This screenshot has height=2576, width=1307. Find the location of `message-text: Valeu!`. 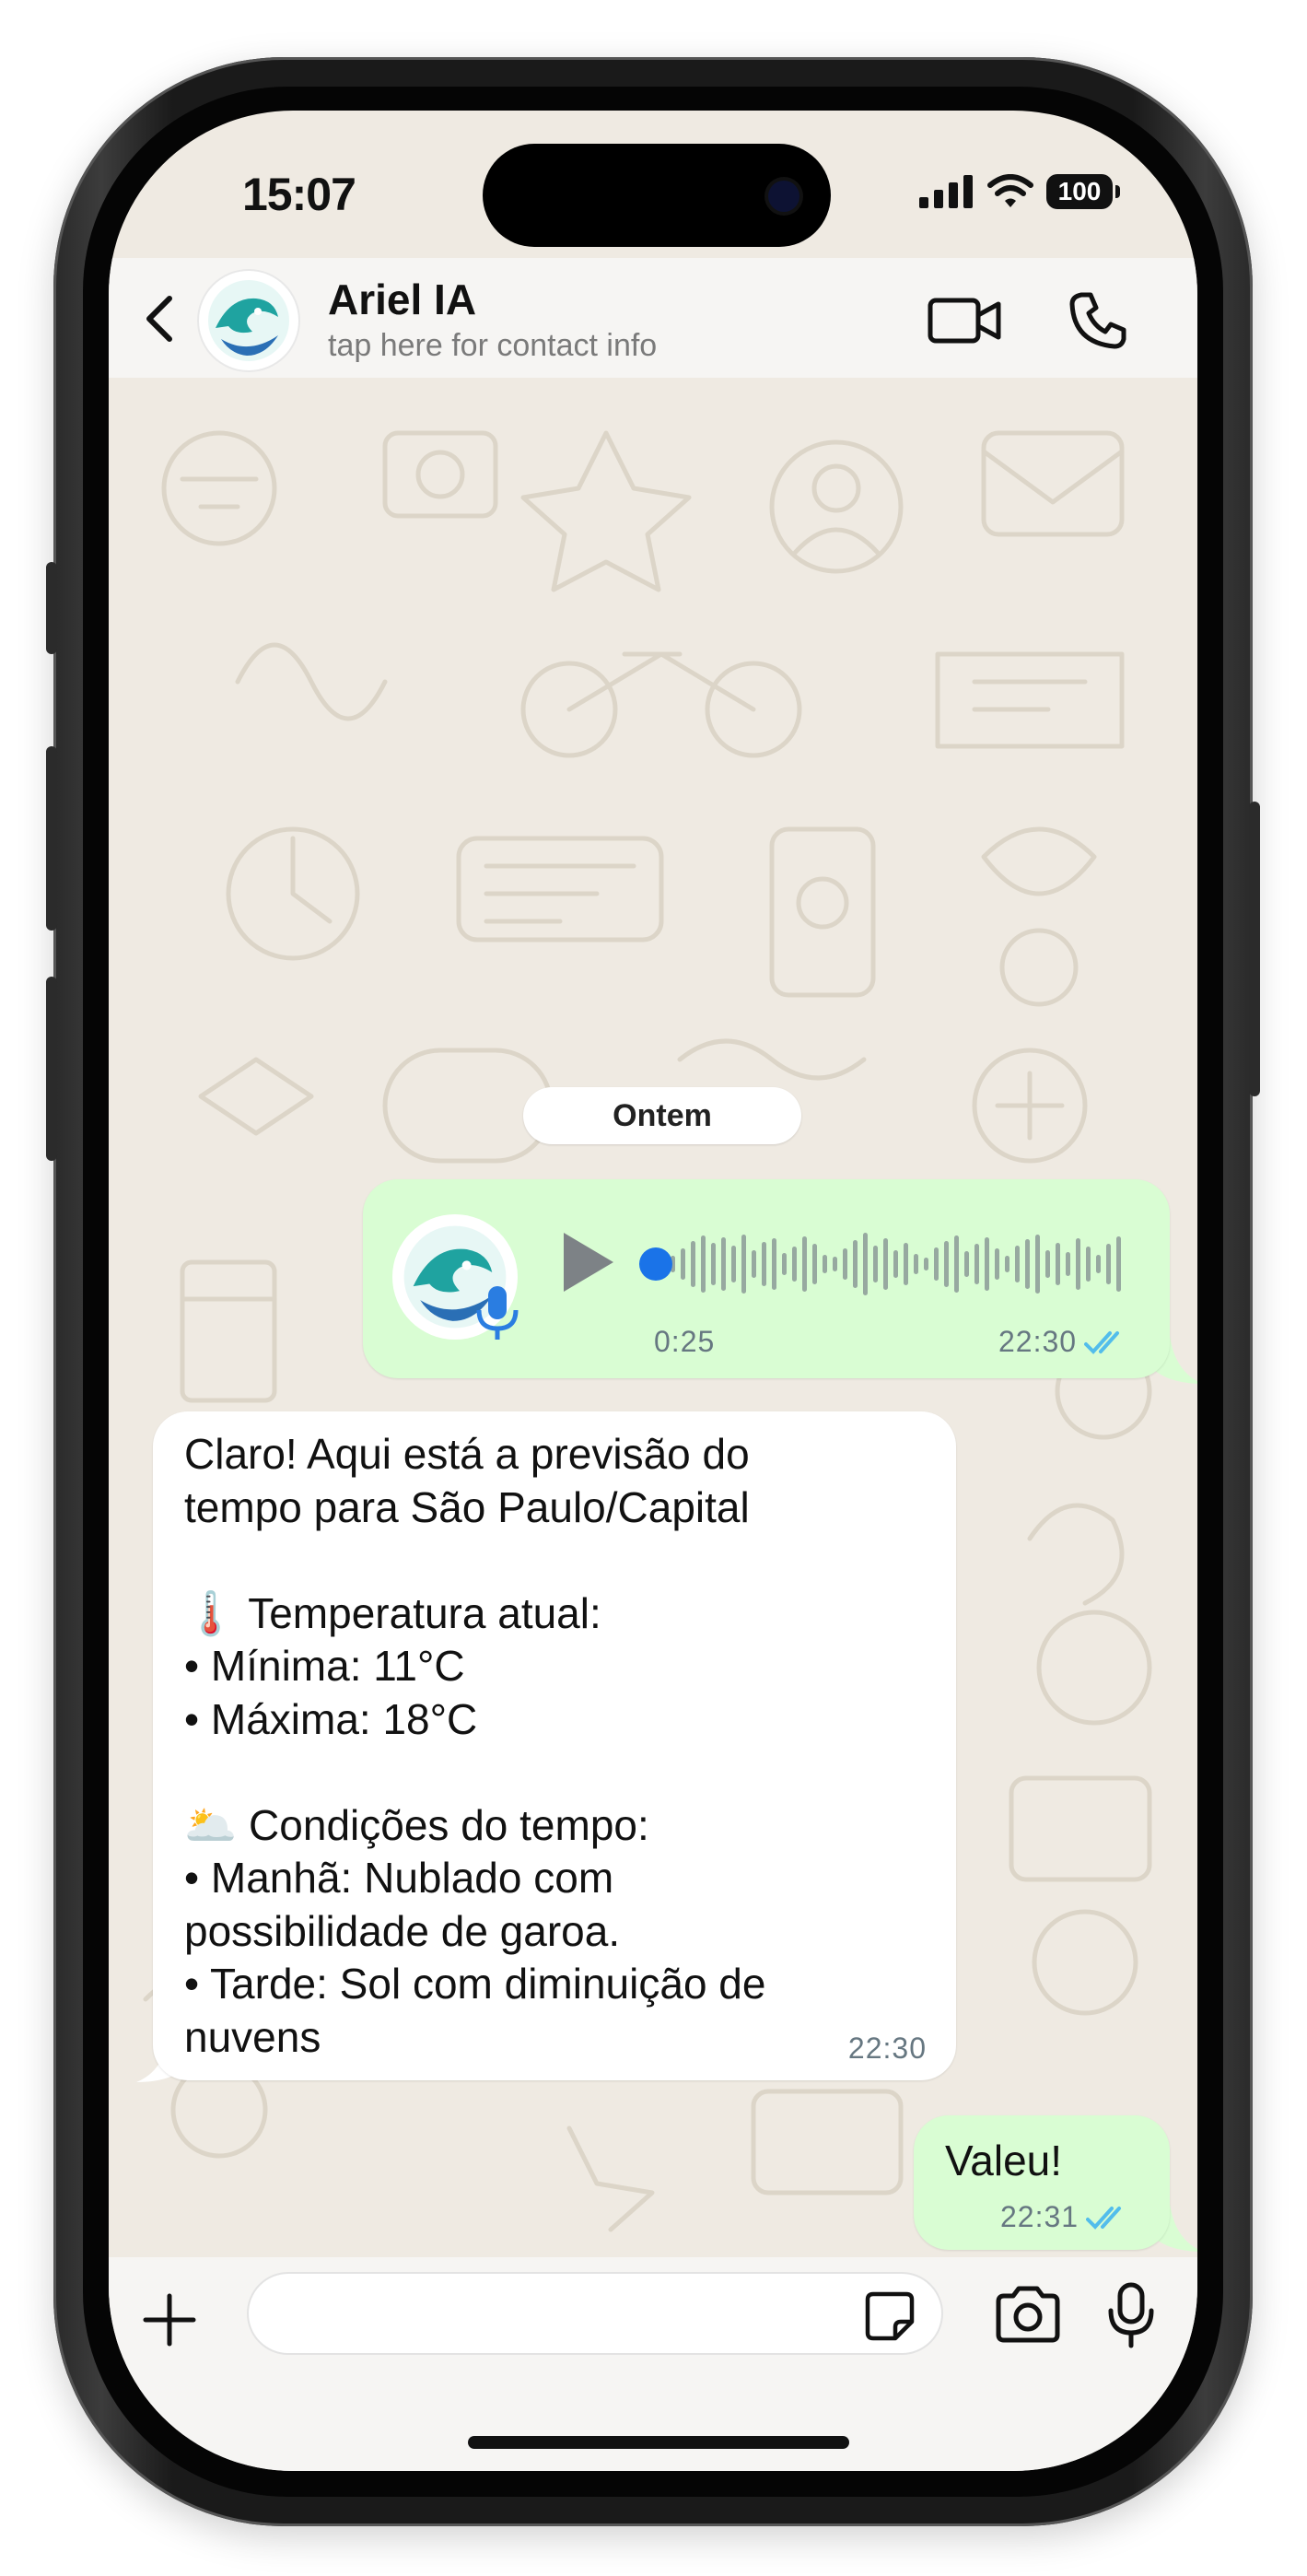

message-text: Valeu! is located at coordinates (1004, 2160).